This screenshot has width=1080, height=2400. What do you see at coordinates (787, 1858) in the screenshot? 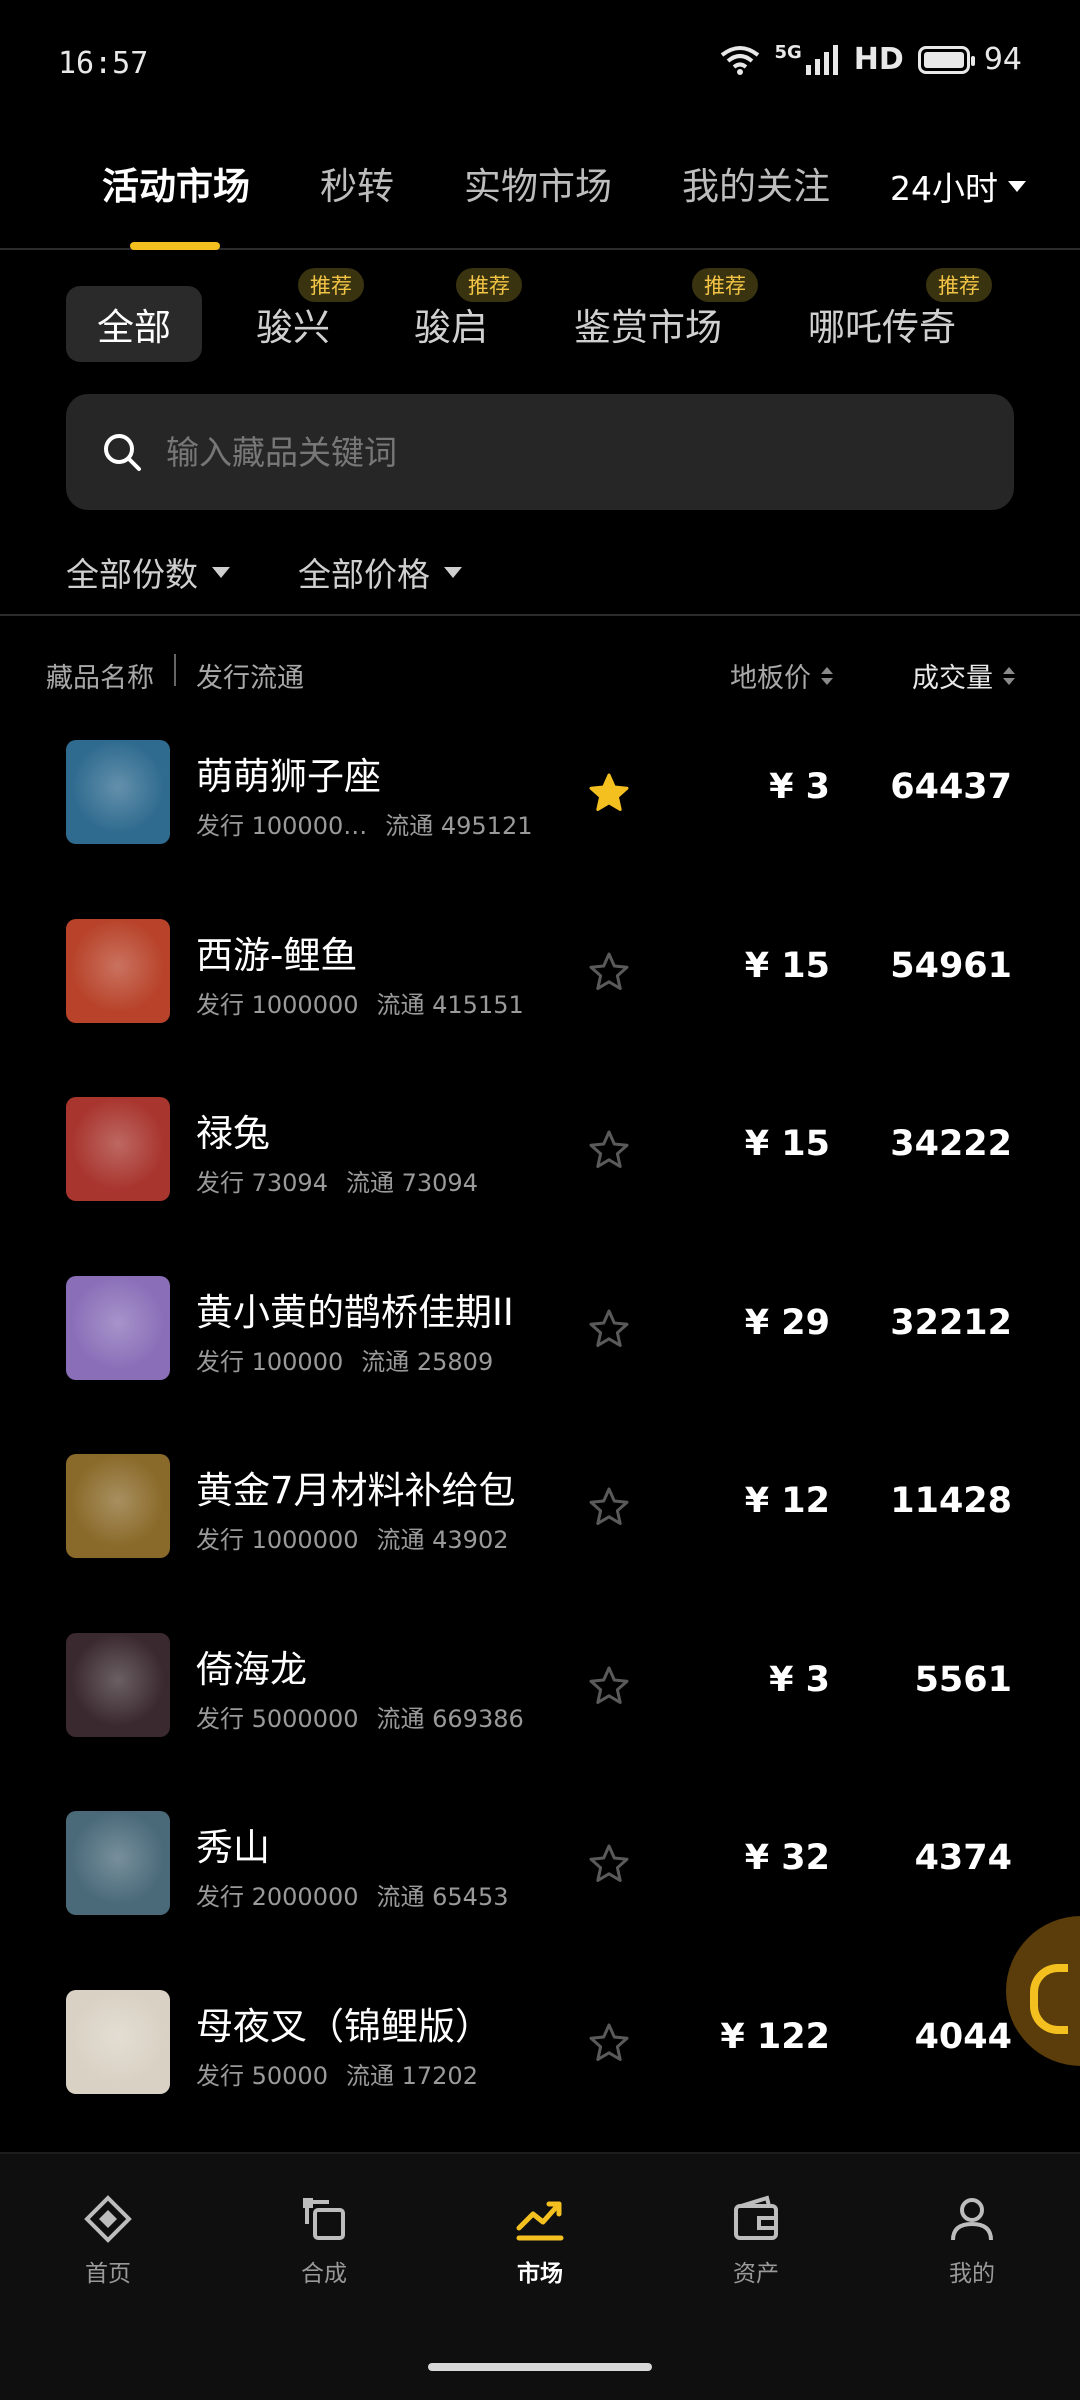
I see `floor-price: ¥ 32` at bounding box center [787, 1858].